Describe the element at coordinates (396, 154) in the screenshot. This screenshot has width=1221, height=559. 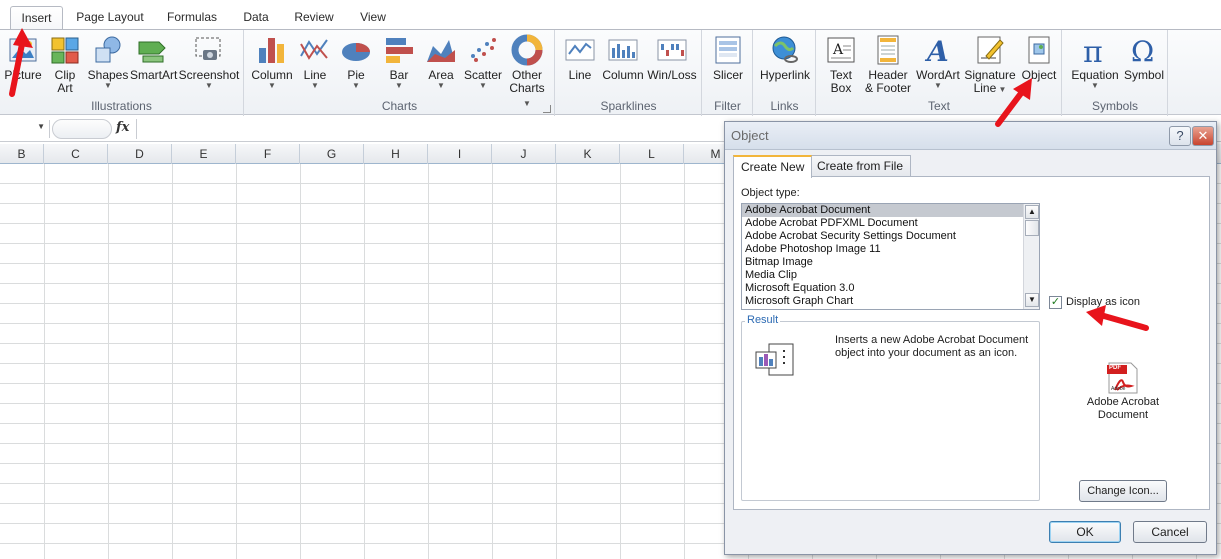
I see `column-header: H` at that location.